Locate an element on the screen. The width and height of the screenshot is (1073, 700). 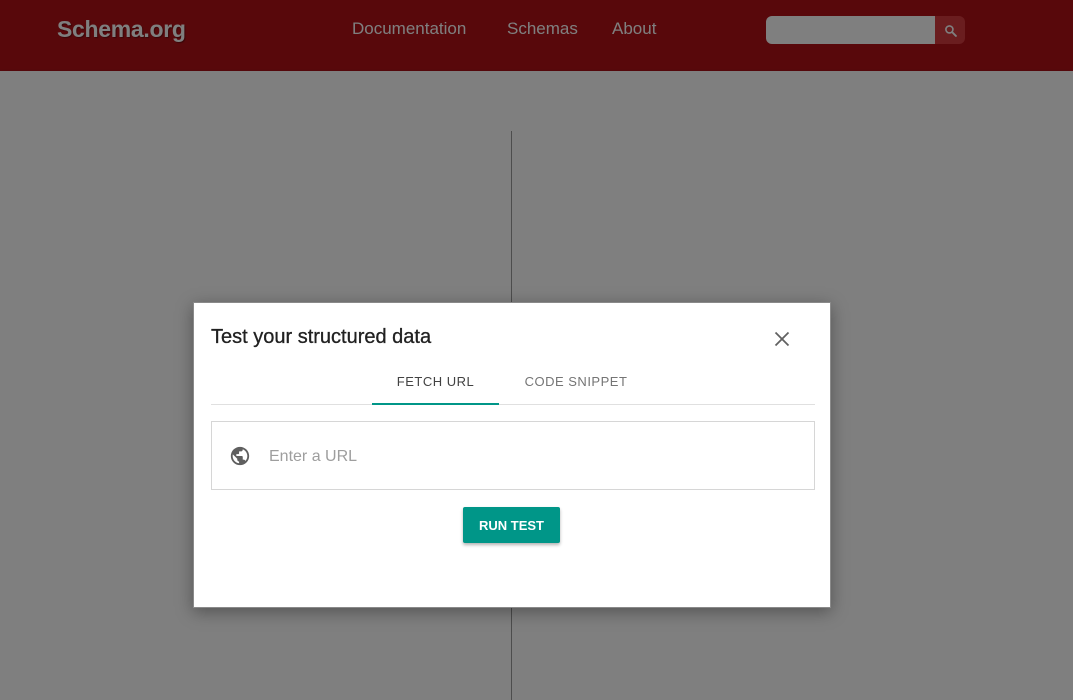
url-field is located at coordinates (513, 455).